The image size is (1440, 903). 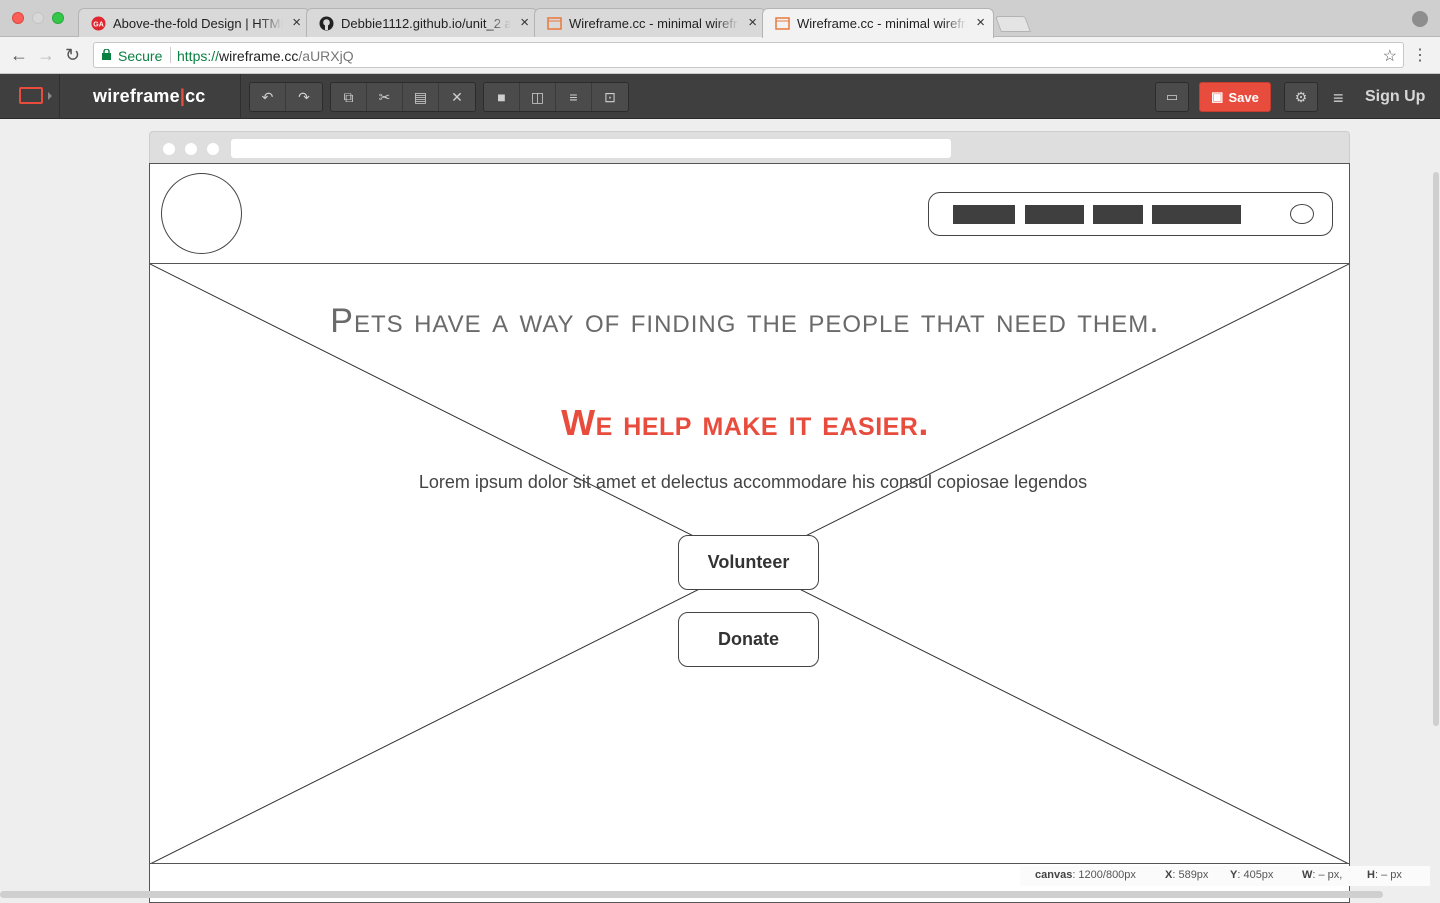 I want to click on undo-icon: ↶, so click(x=268, y=97).